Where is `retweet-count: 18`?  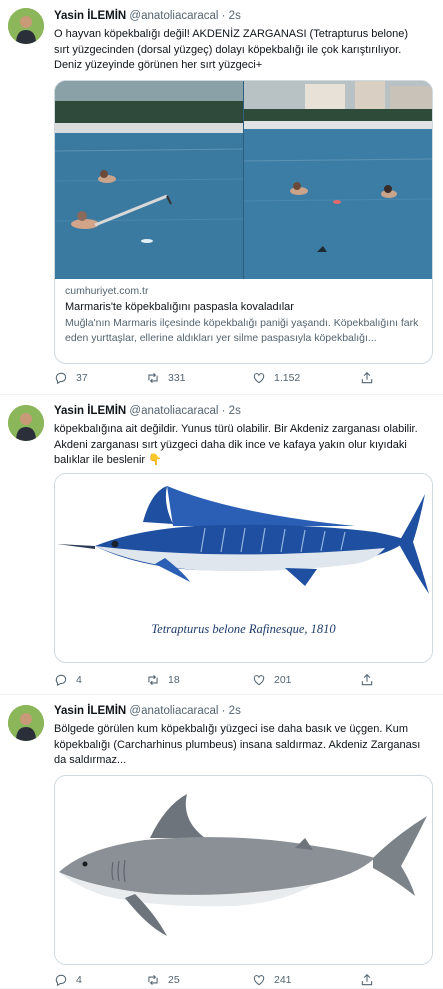 retweet-count: 18 is located at coordinates (174, 680).